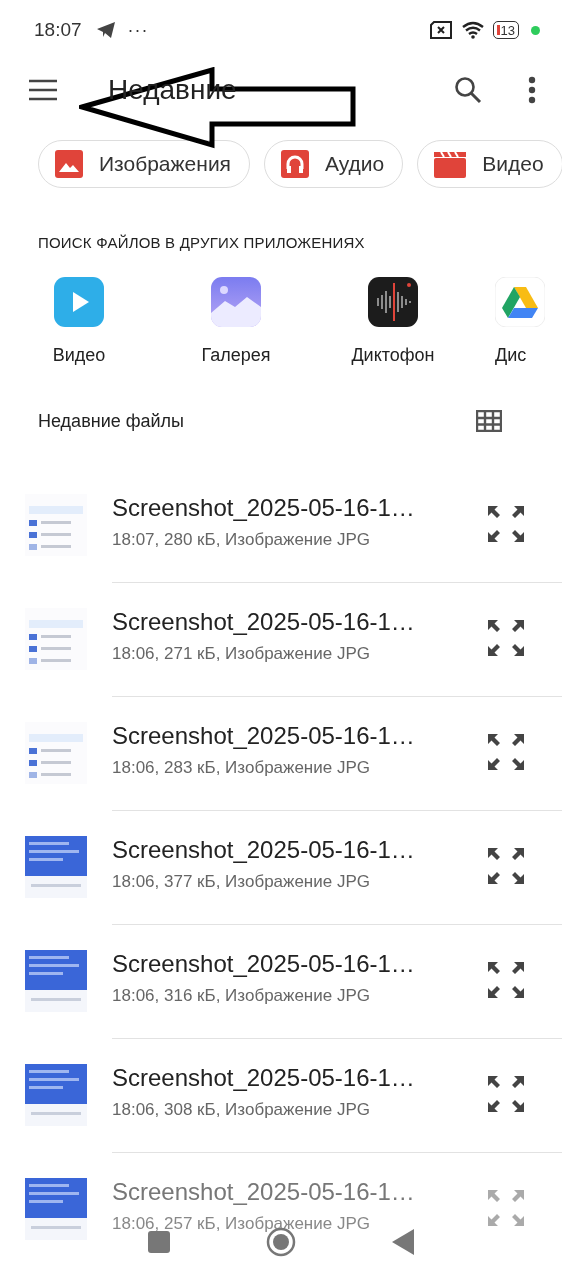 The image size is (562, 1280). I want to click on more-options-button, so click(532, 90).